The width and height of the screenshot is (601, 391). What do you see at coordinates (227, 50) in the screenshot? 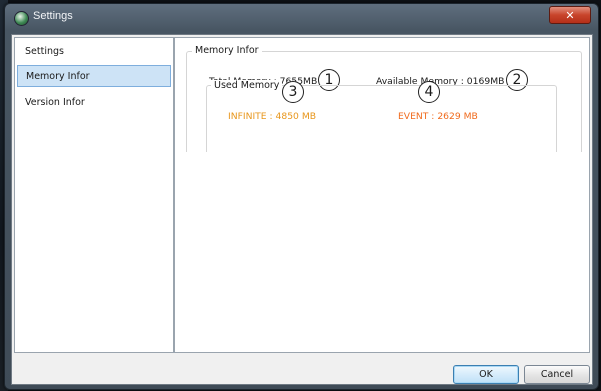
I see `memory-infor-legend: Memory Infor` at bounding box center [227, 50].